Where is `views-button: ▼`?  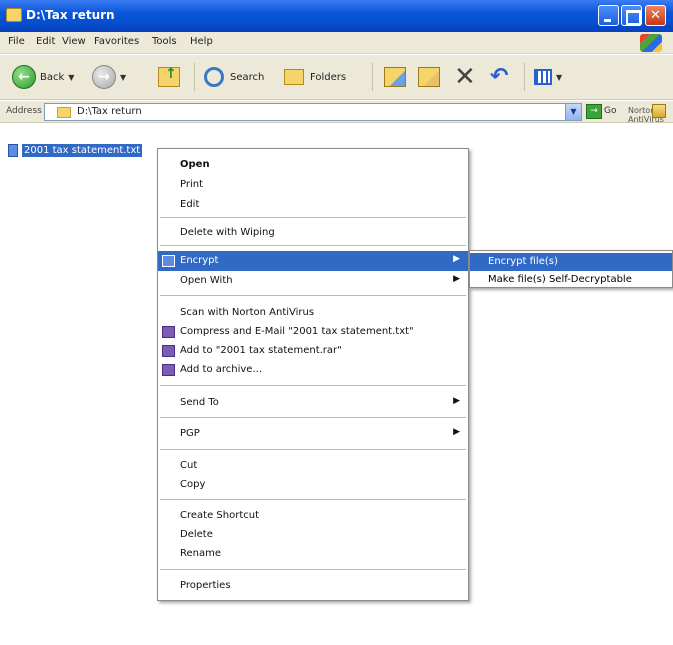 views-button: ▼ is located at coordinates (548, 77).